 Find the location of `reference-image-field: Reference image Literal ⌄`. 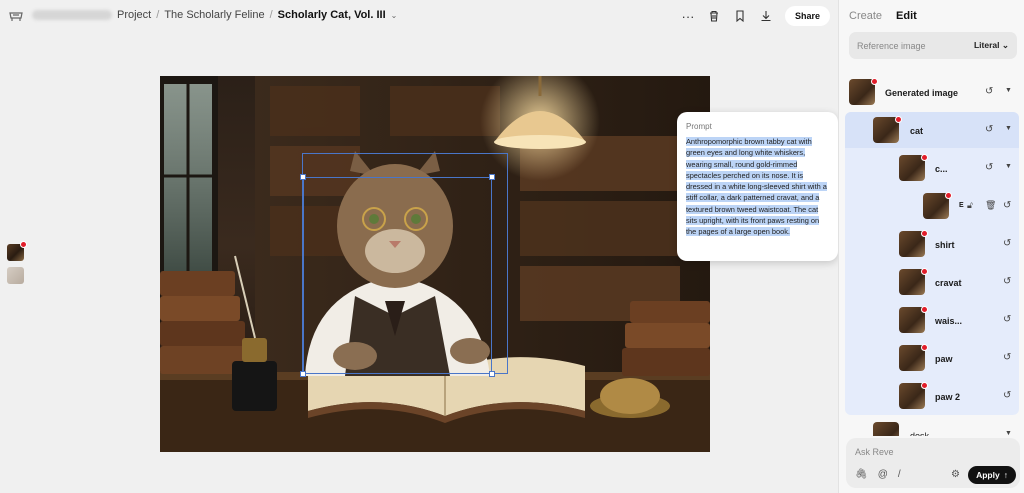

reference-image-field: Reference image Literal ⌄ is located at coordinates (933, 45).